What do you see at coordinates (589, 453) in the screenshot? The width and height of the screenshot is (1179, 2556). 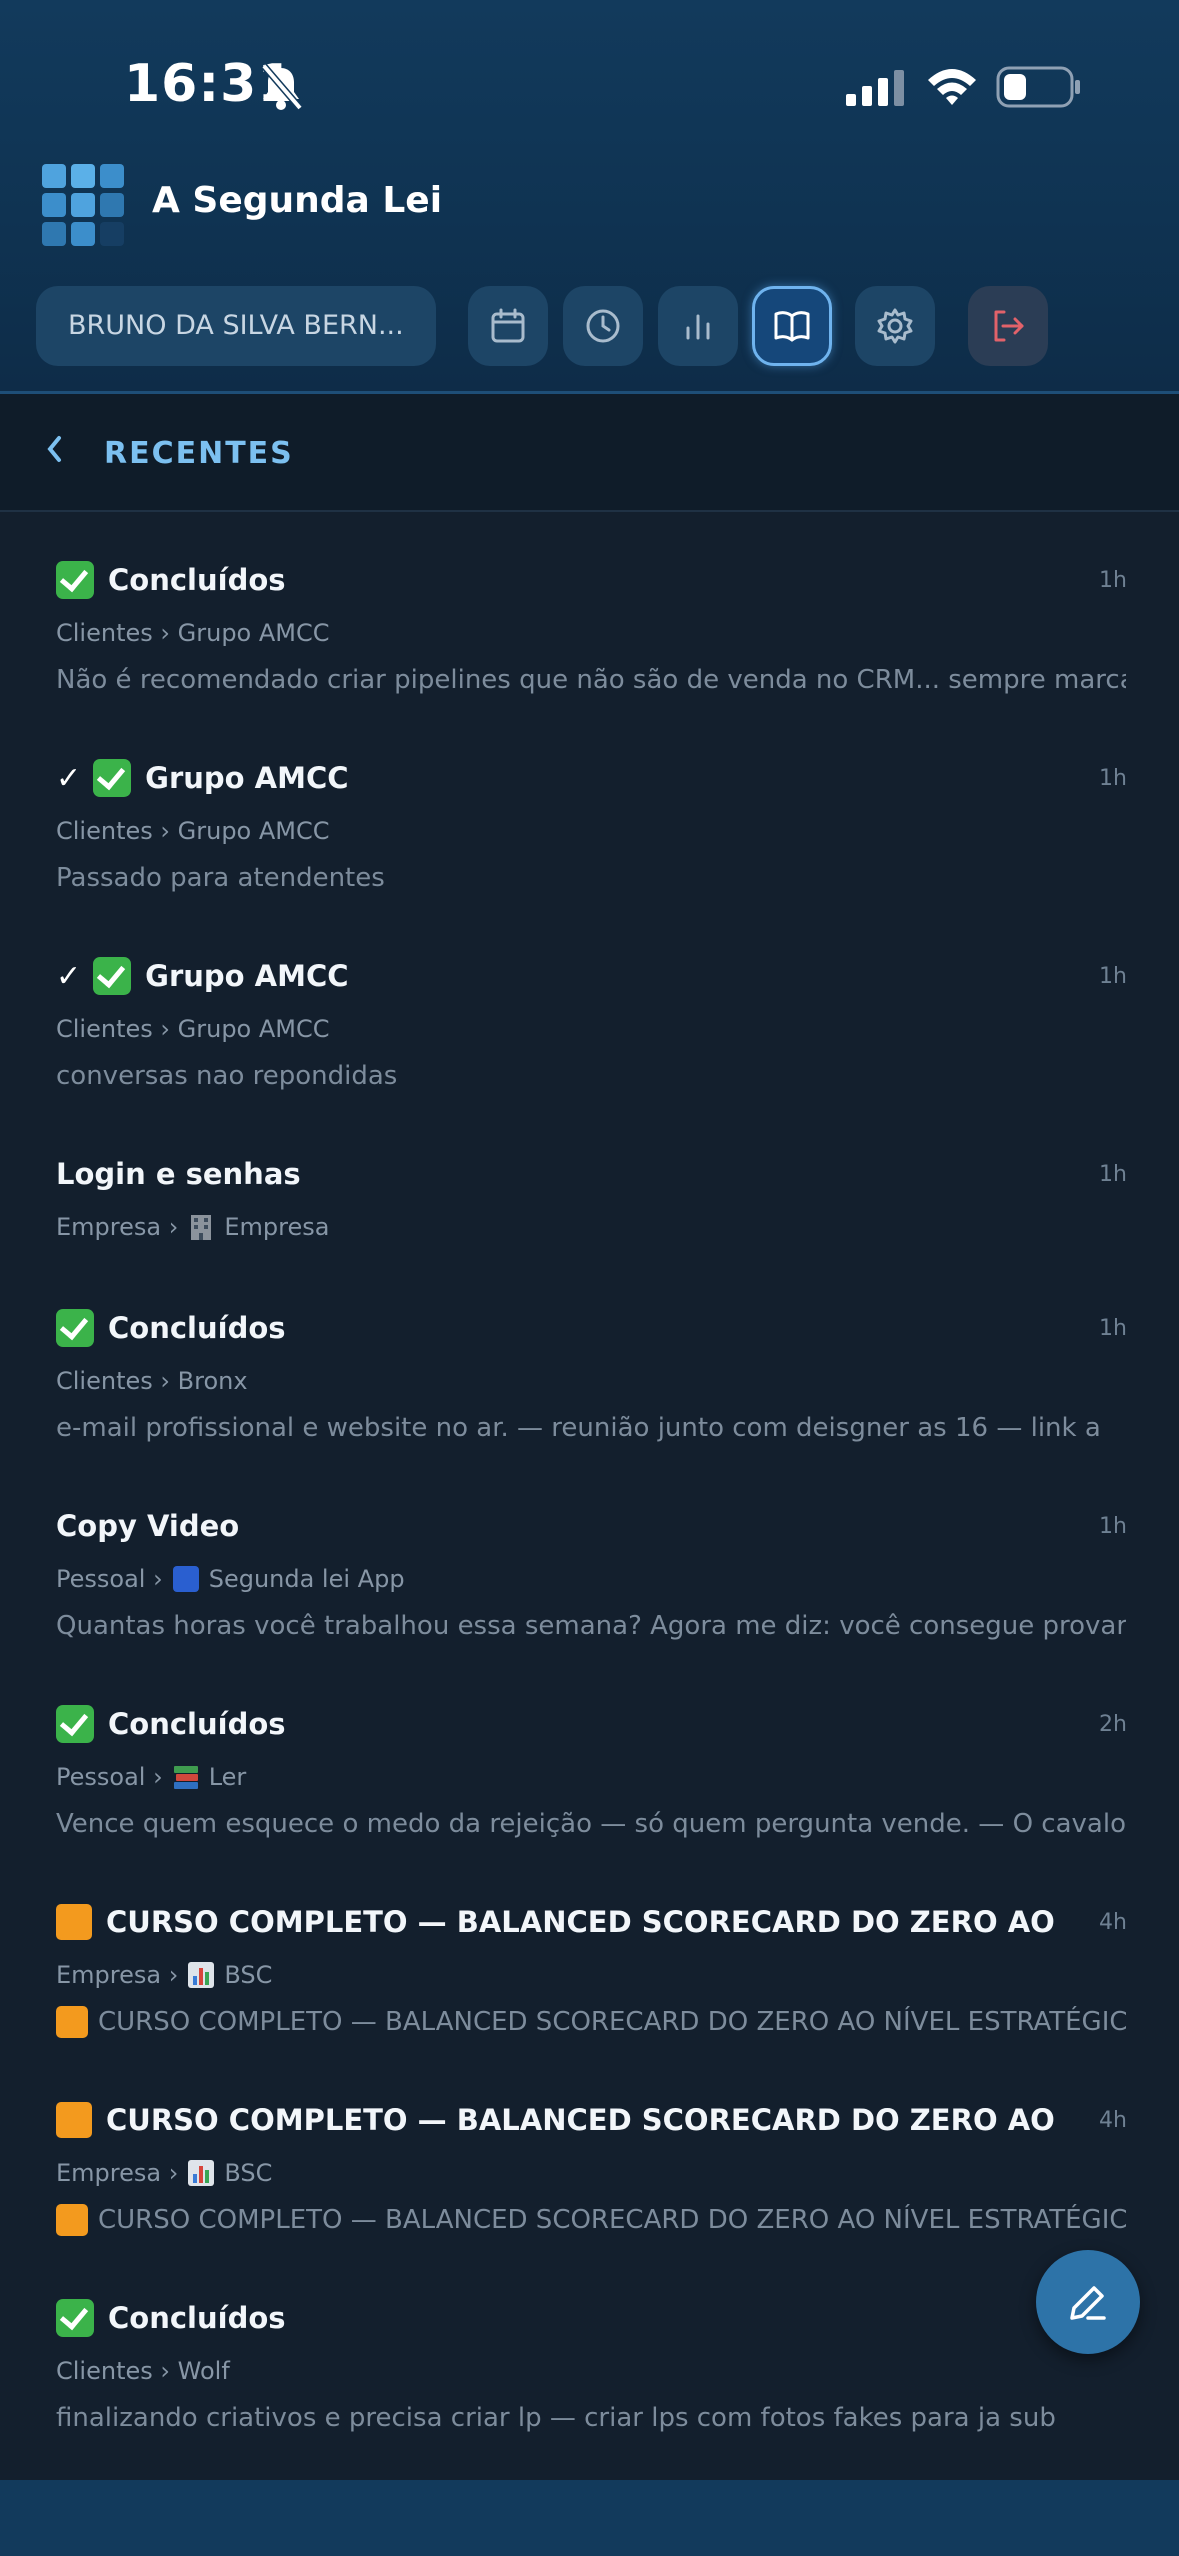 I see `section-header: RECENTES` at bounding box center [589, 453].